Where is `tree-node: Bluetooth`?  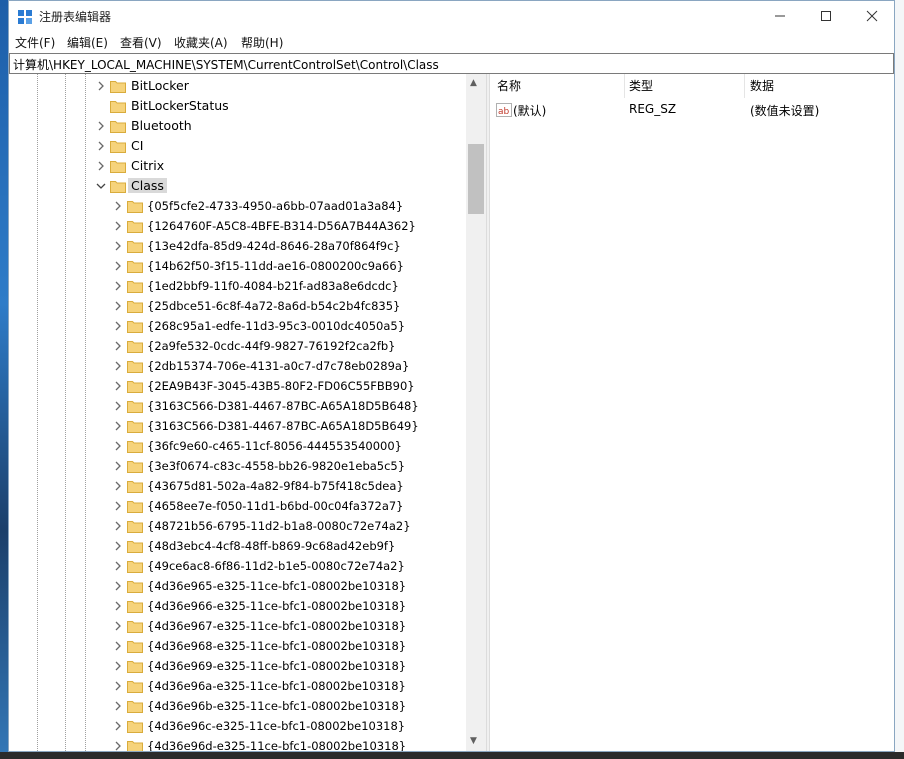 tree-node: Bluetooth is located at coordinates (229, 127).